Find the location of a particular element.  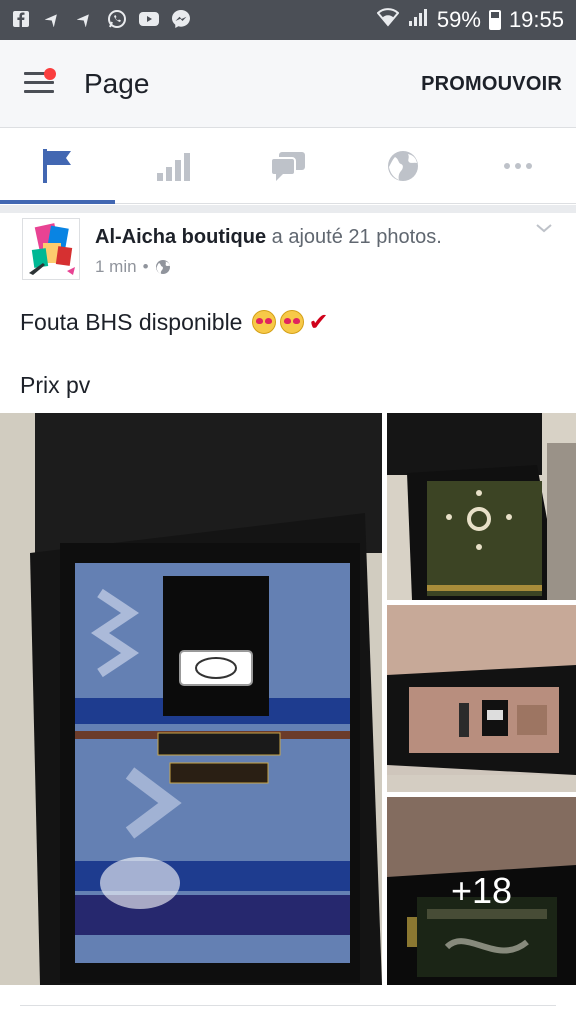

author-name: Al-Aicha boutique is located at coordinates (180, 237).